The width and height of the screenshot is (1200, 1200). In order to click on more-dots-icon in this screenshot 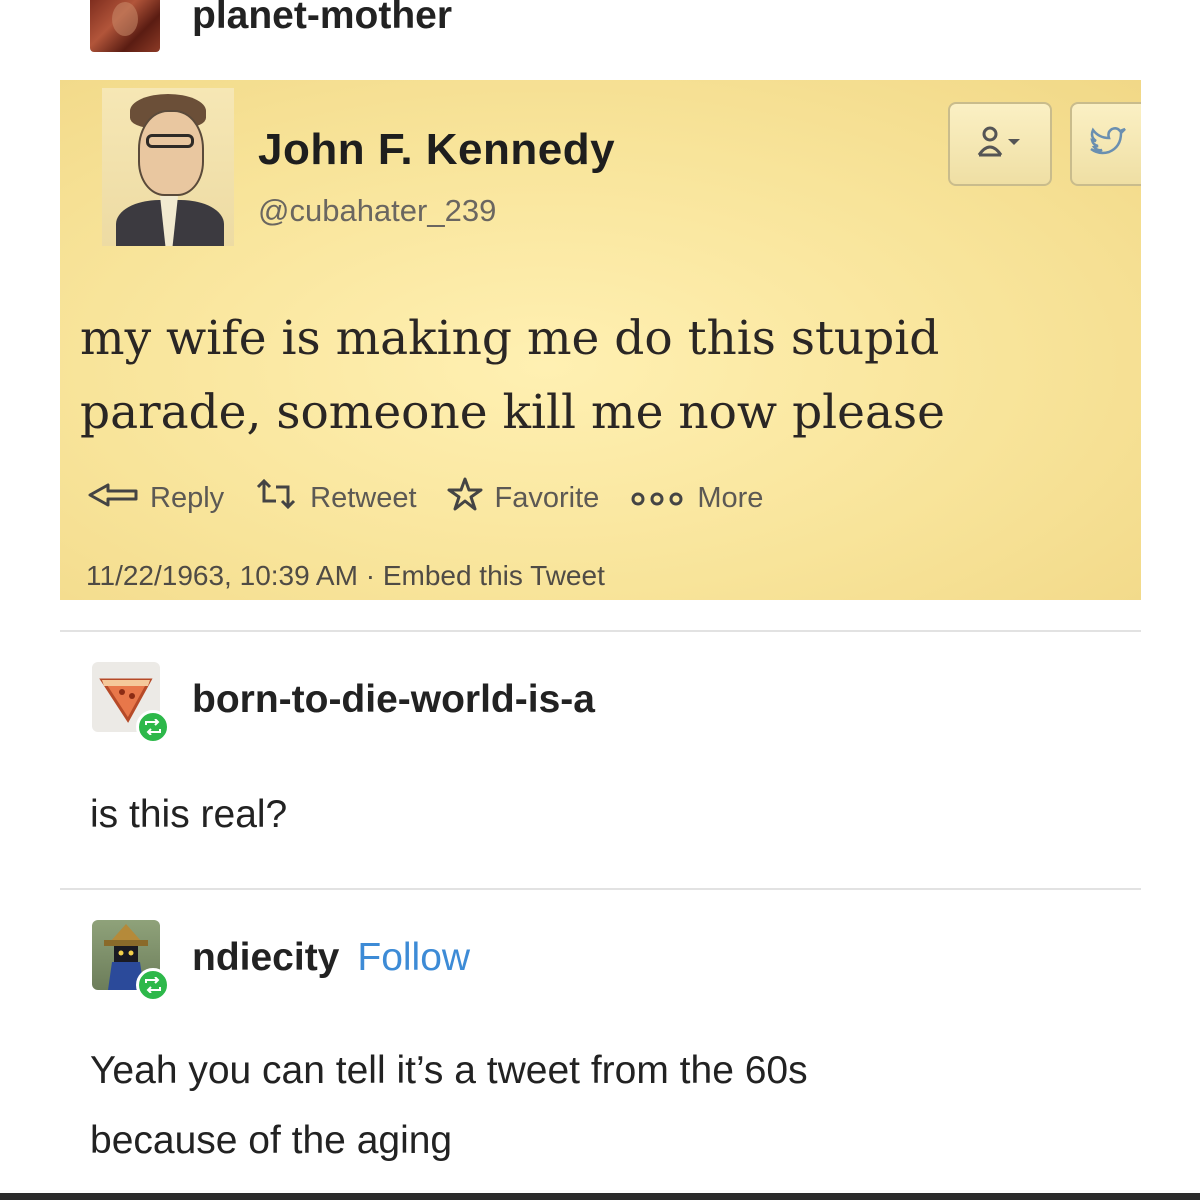, I will do `click(663, 498)`.